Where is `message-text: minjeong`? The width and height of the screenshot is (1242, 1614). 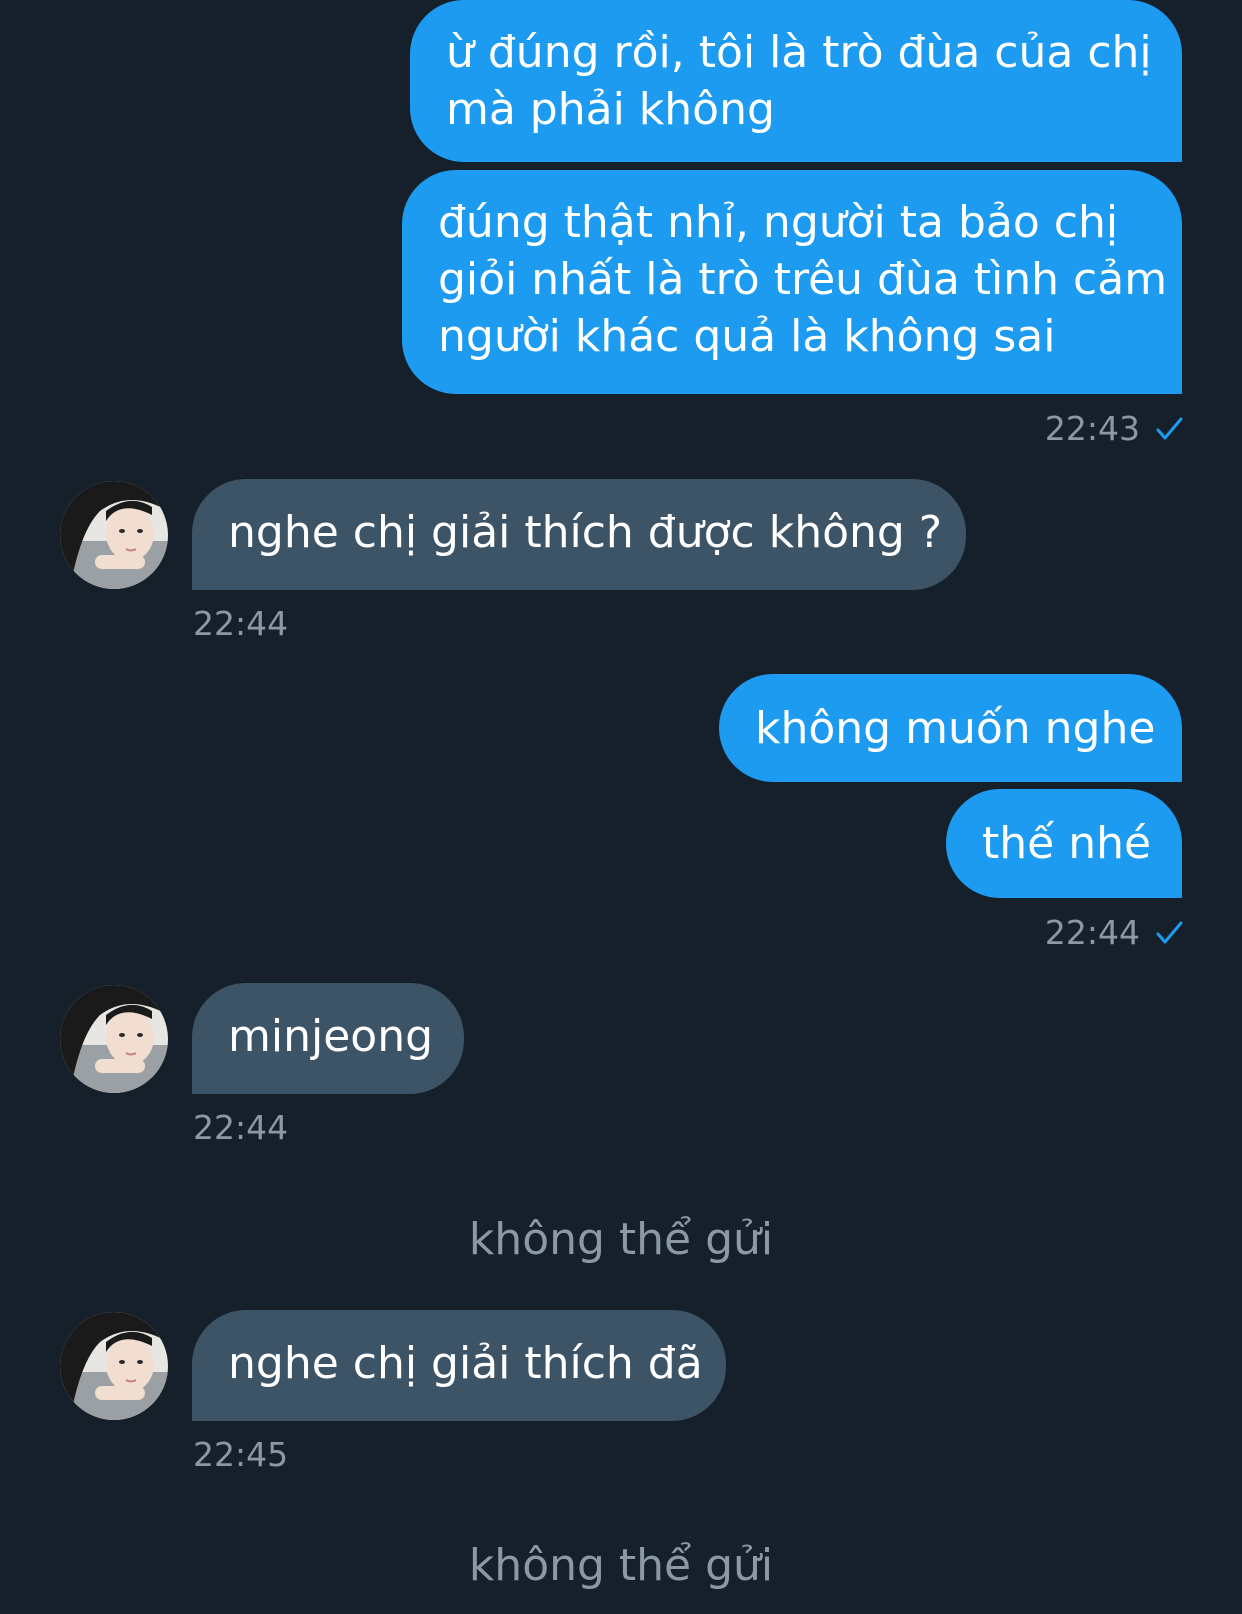 message-text: minjeong is located at coordinates (331, 1036).